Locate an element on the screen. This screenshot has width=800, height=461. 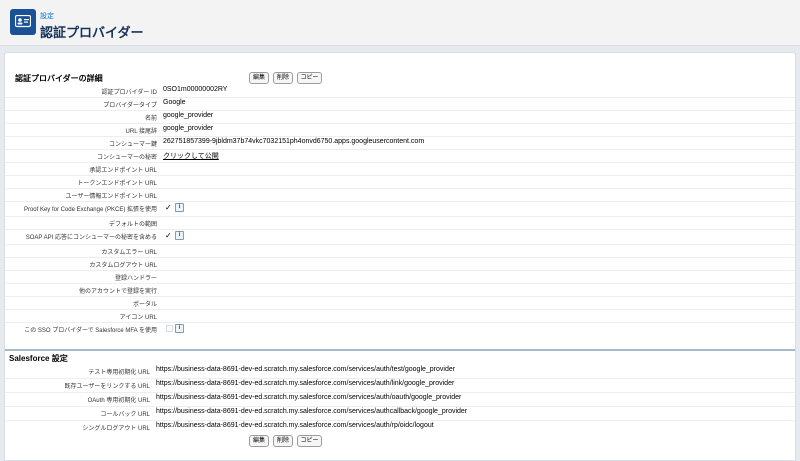
detail-row-custom-logout-url: カスタムログアウト URL is located at coordinates (400, 264).